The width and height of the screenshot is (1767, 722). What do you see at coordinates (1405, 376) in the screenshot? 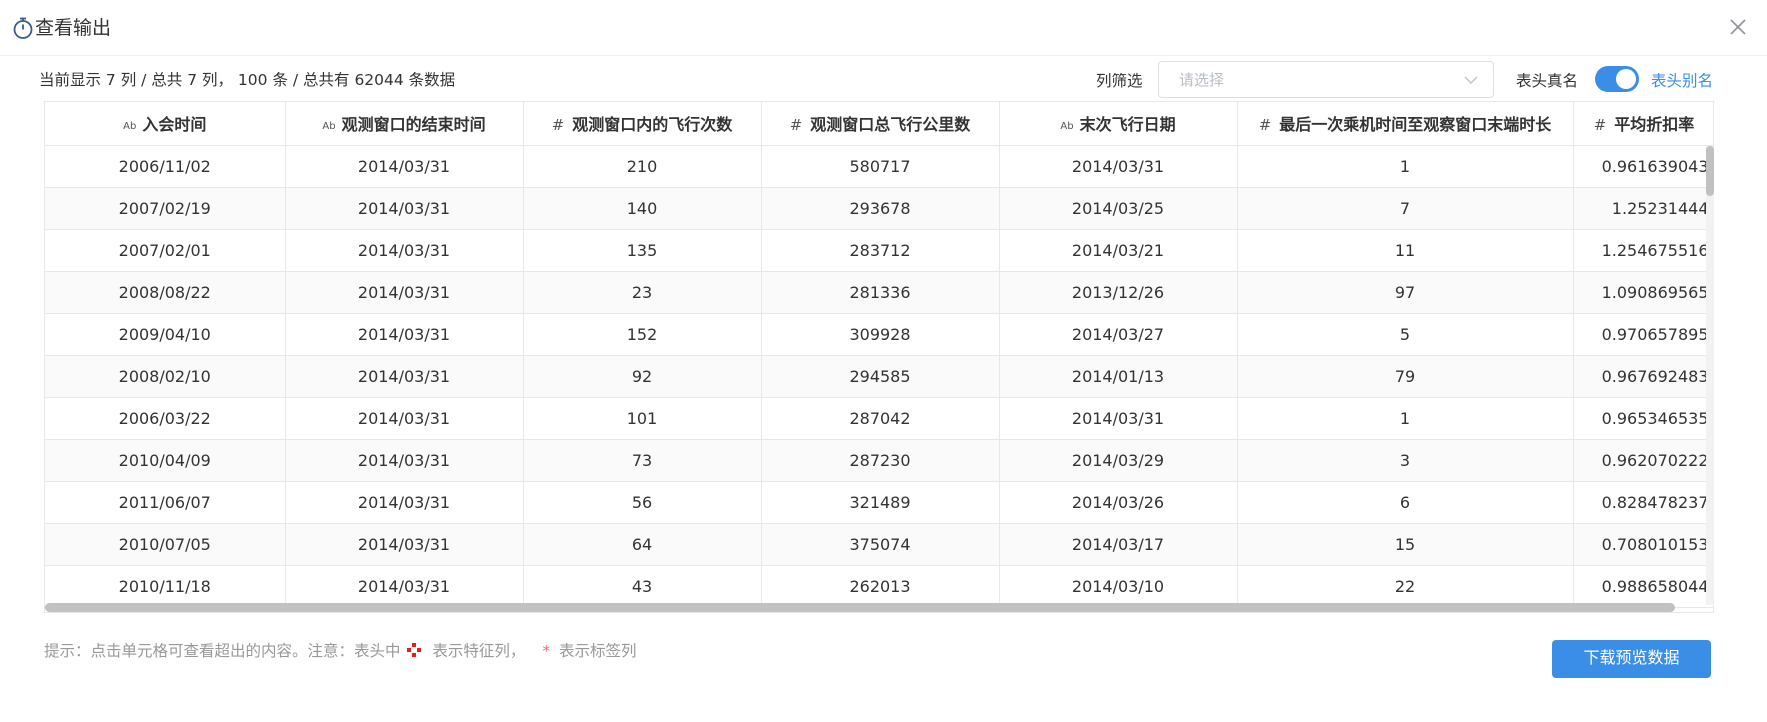
I see `table-cell: 79` at bounding box center [1405, 376].